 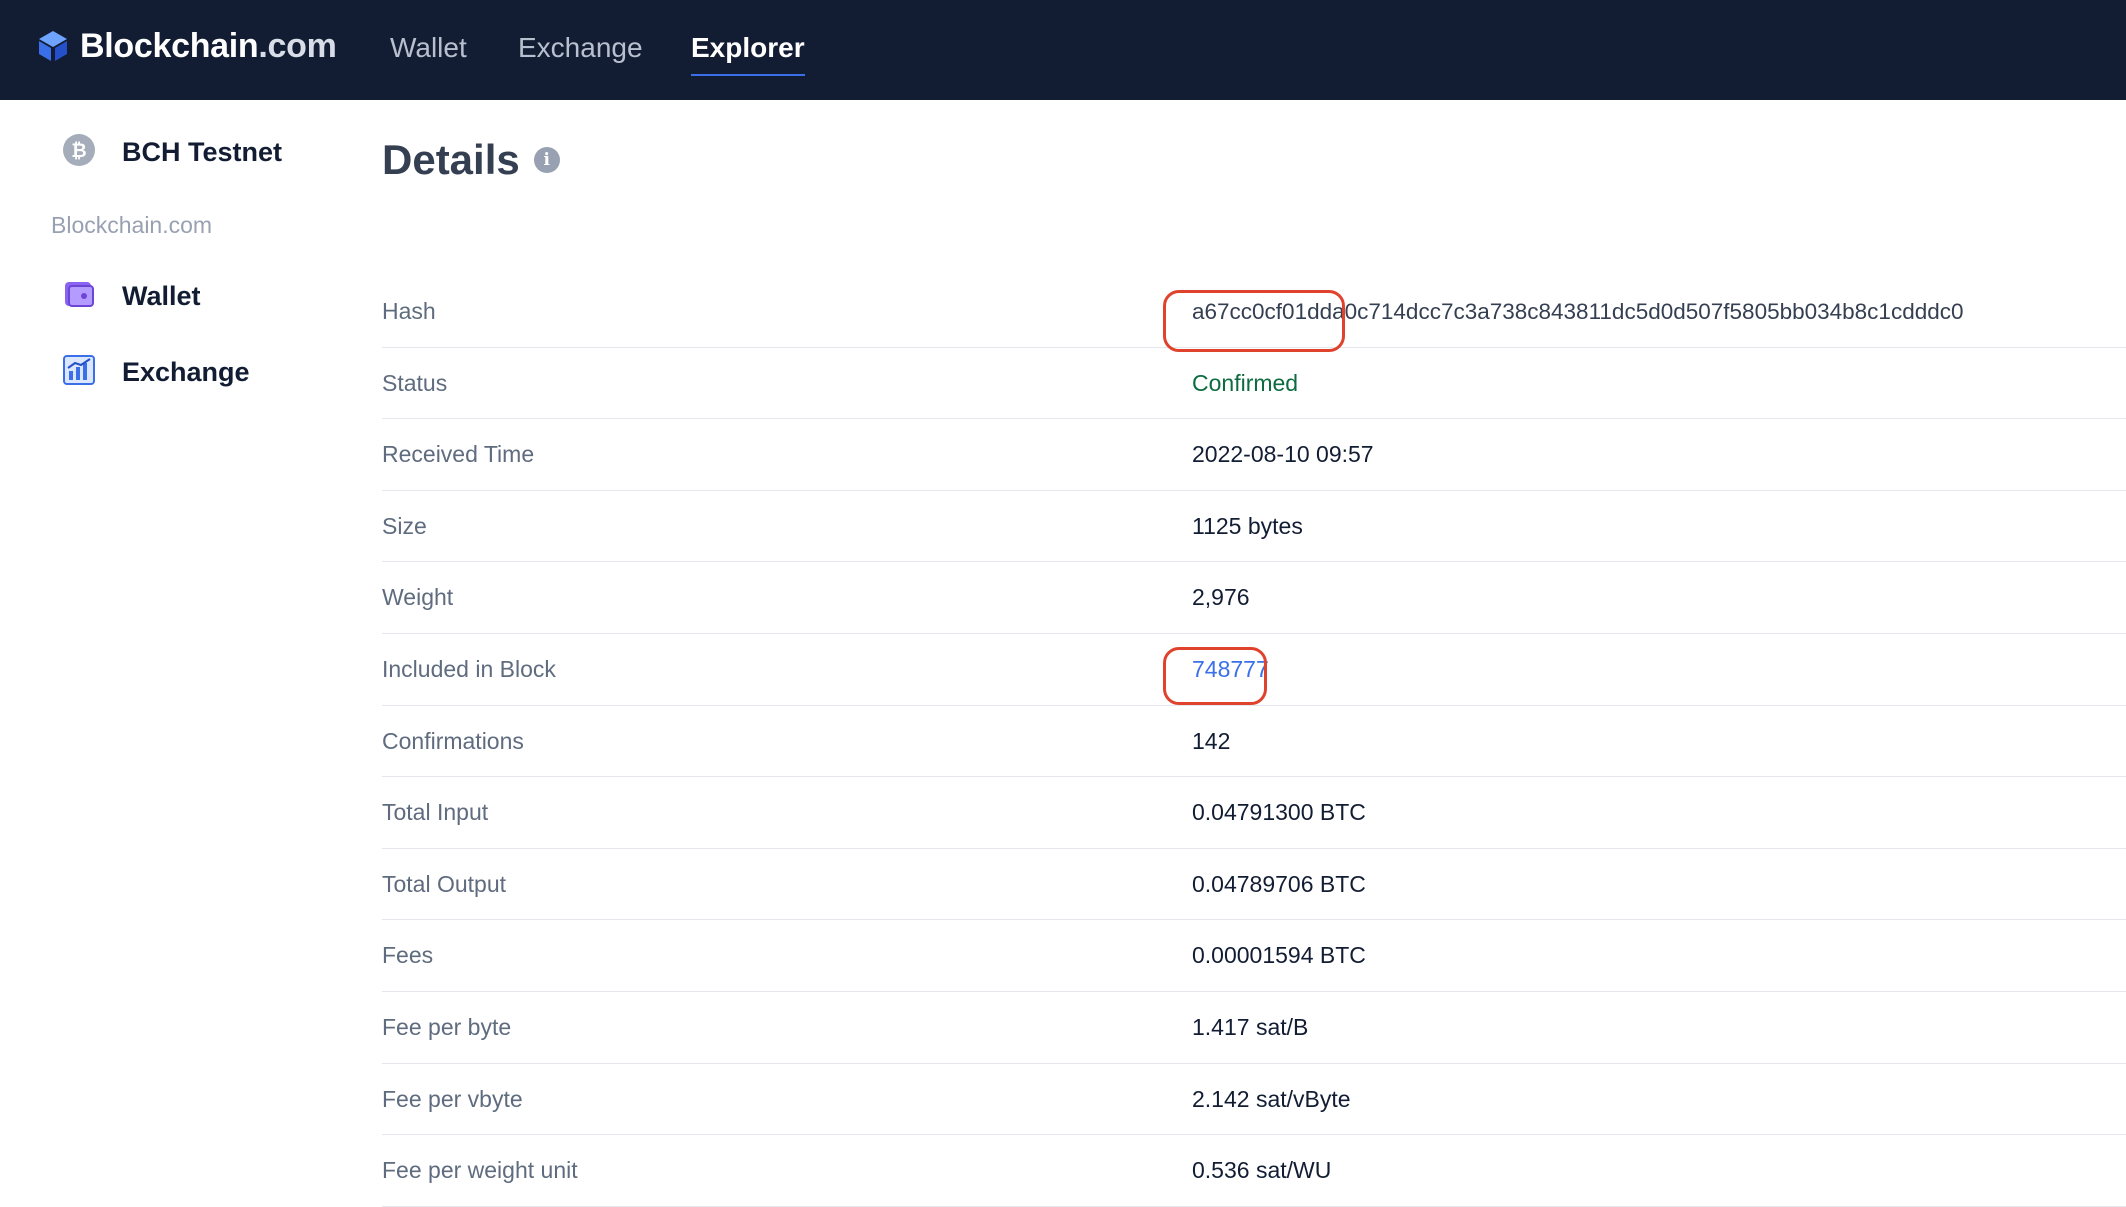 What do you see at coordinates (1247, 525) in the screenshot?
I see `detail-value-size: 1125 bytes` at bounding box center [1247, 525].